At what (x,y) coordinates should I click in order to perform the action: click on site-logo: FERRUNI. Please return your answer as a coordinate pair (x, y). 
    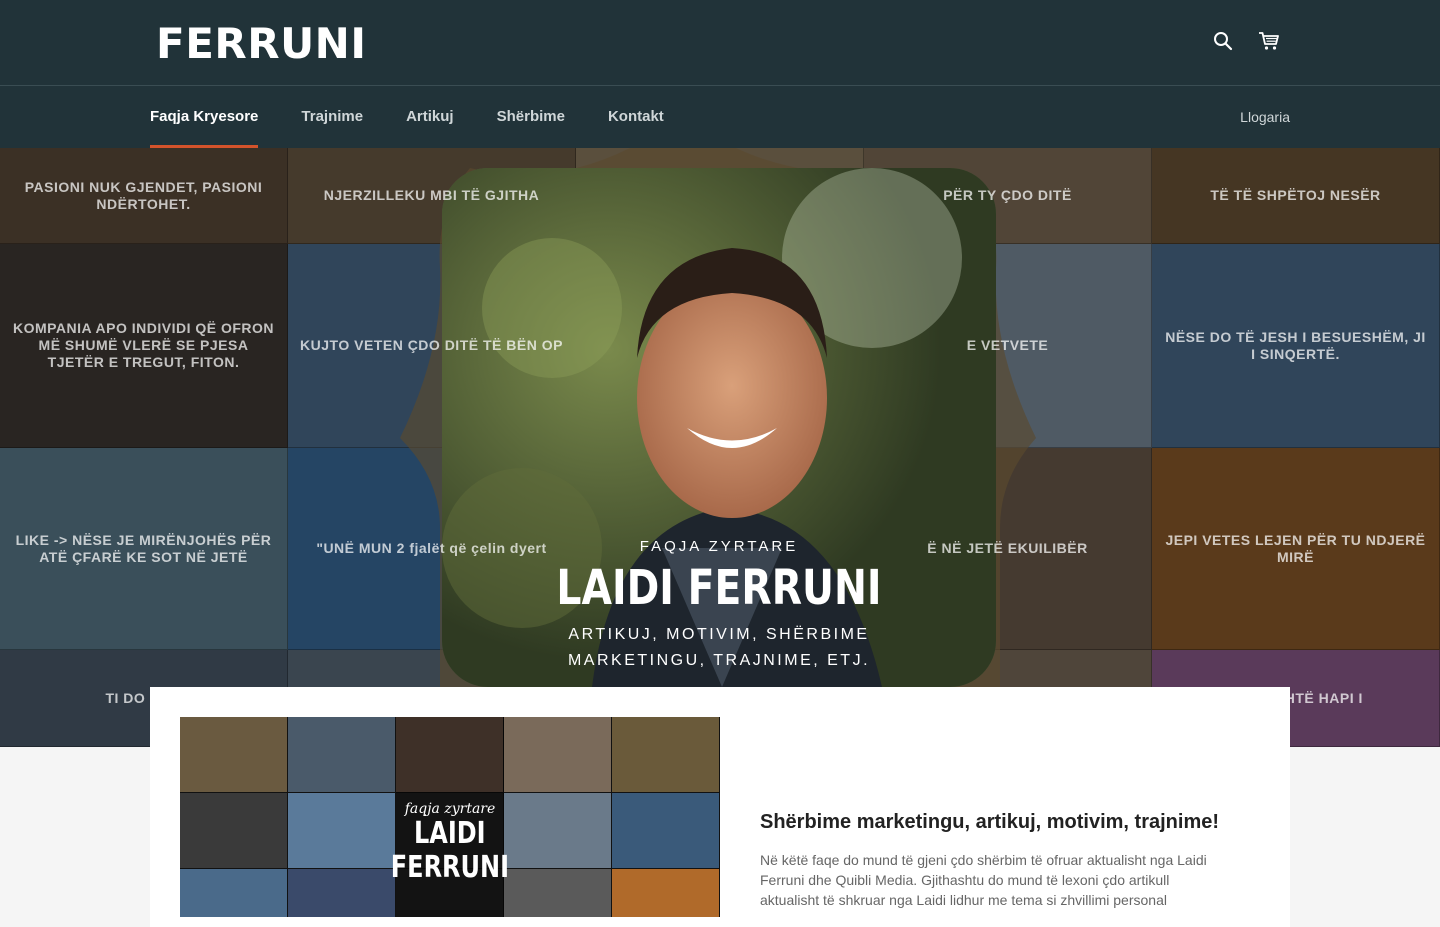
    Looking at the image, I should click on (261, 44).